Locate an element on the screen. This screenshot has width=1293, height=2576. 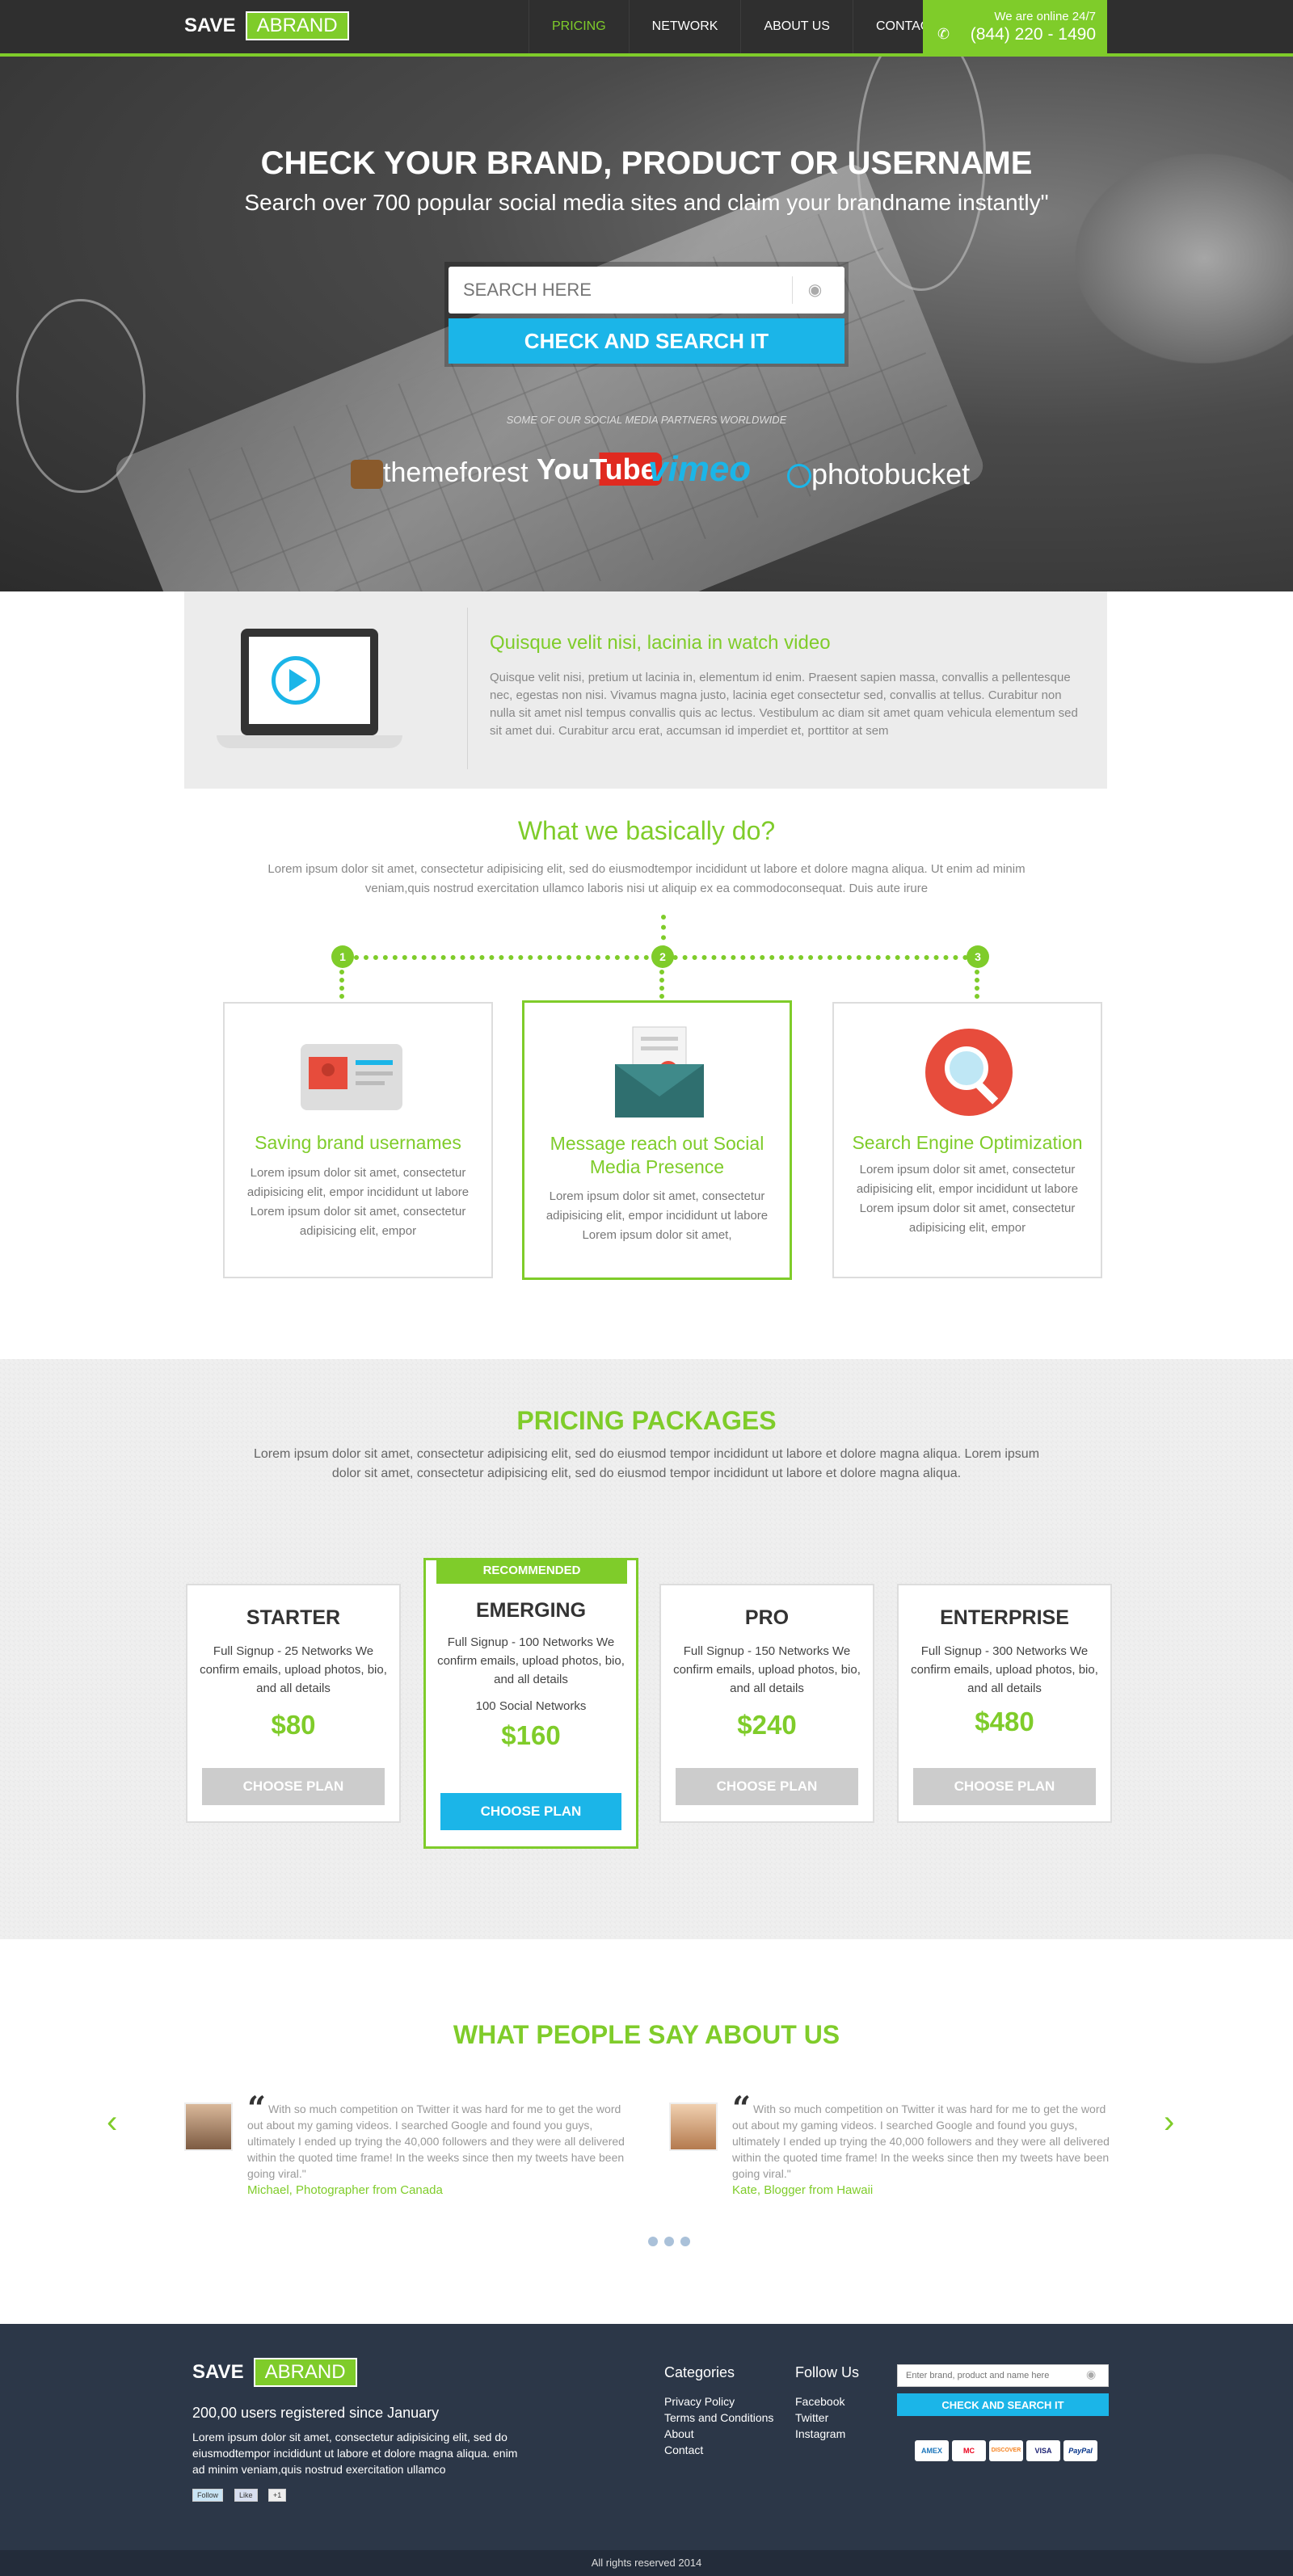
footer-link-instagram: Instagram is located at coordinates (820, 2433).